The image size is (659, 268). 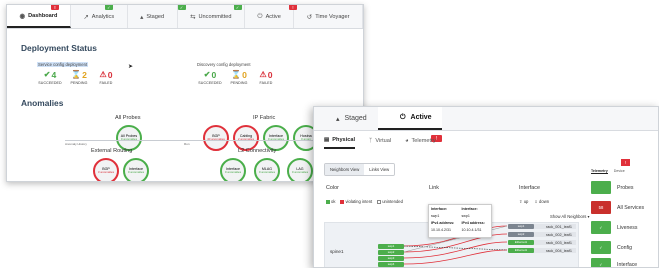 I want to click on service-config: ✓ Config, so click(x=611, y=247).